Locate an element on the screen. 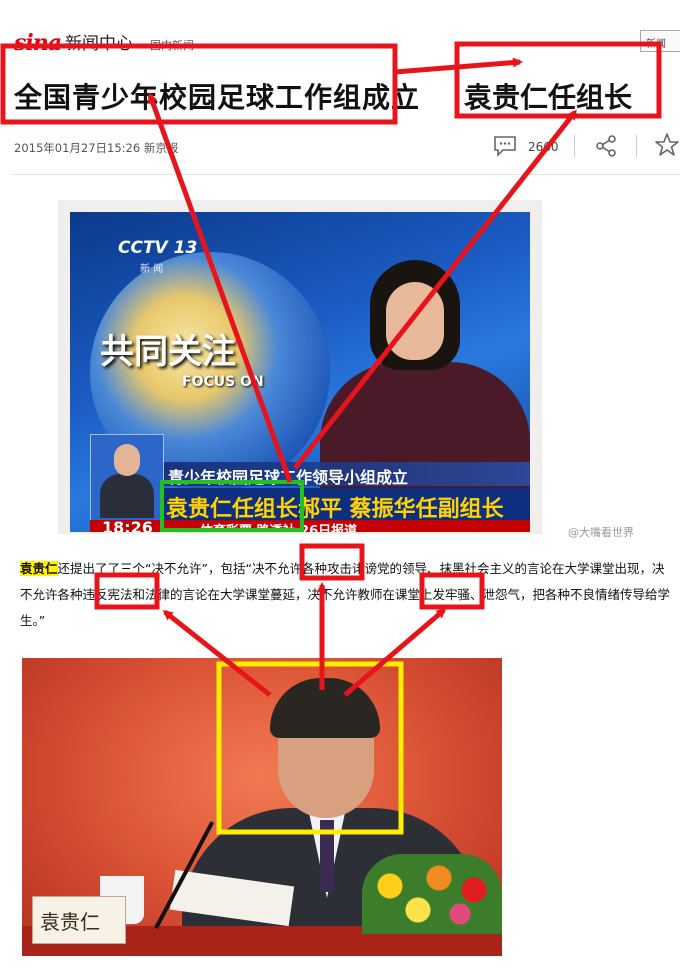 This screenshot has width=680, height=974. sina-logo: sina 新闻中心 is located at coordinates (73, 41).